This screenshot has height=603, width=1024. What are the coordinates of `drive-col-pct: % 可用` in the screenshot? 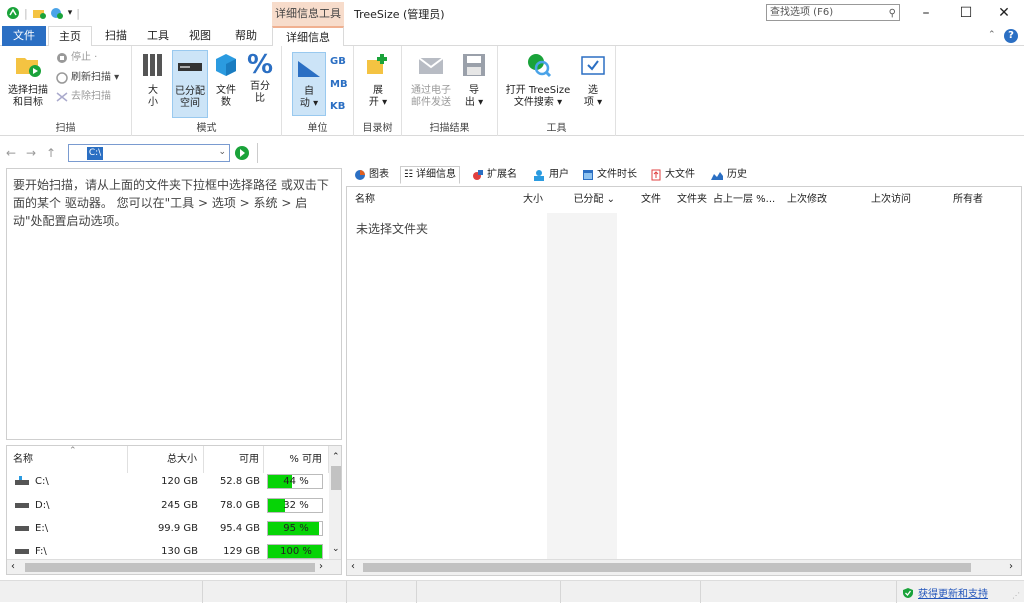 It's located at (296, 459).